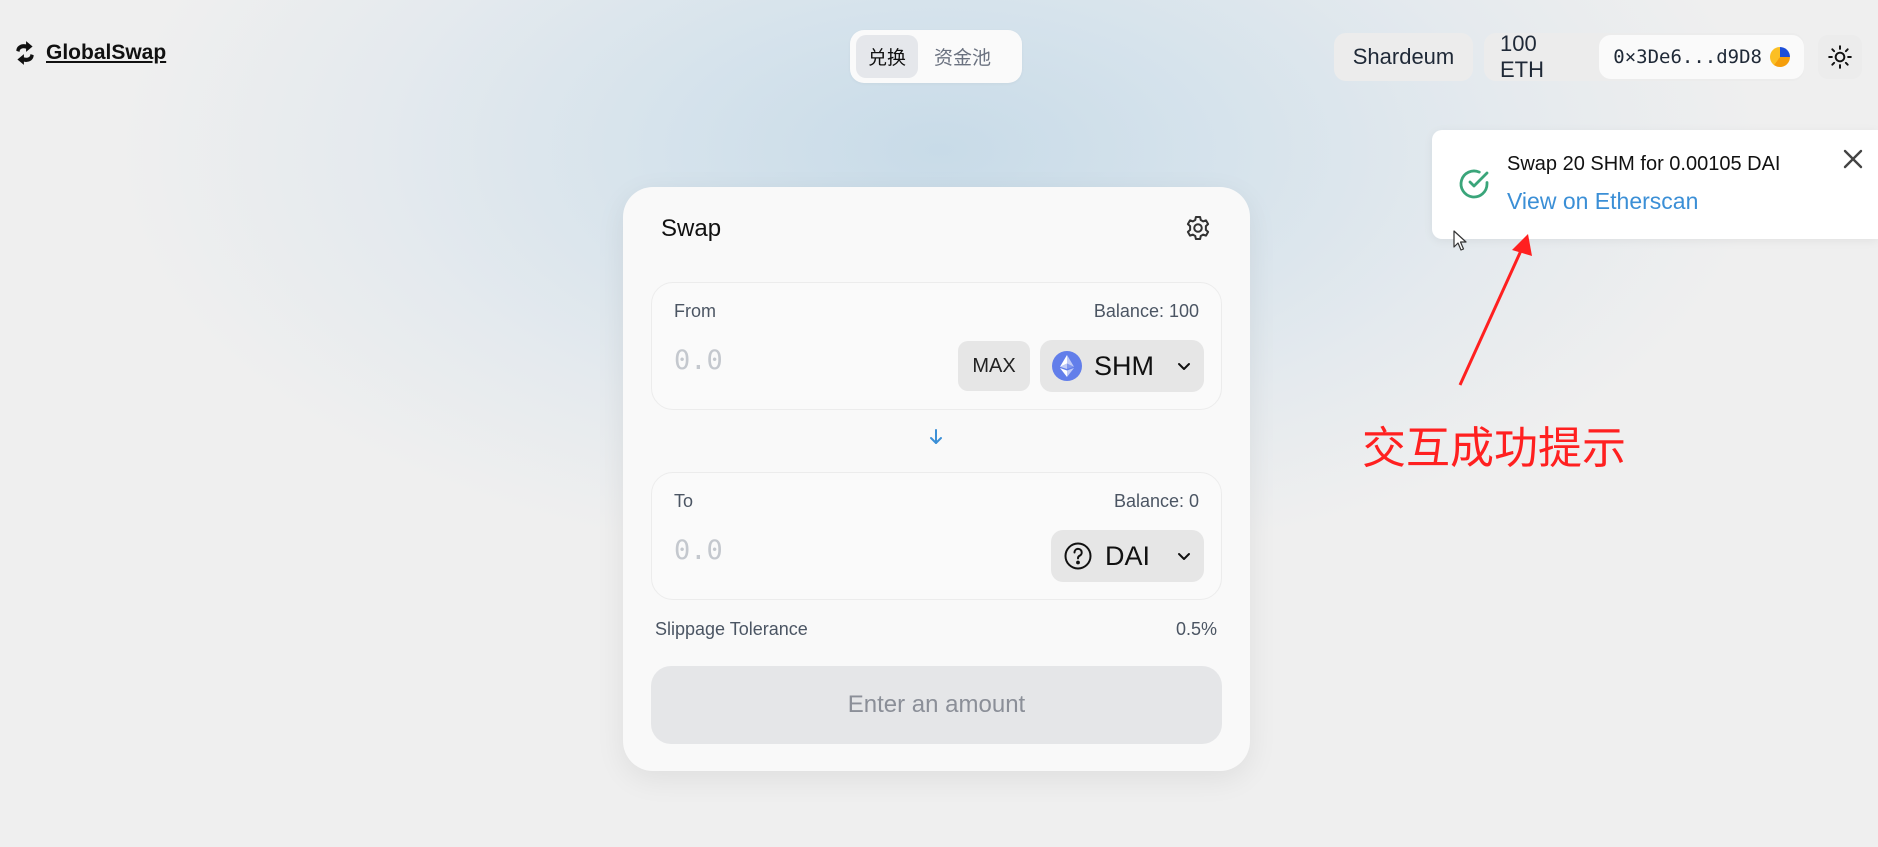 The height and width of the screenshot is (847, 1878). I want to click on swap-title: Swap, so click(691, 228).